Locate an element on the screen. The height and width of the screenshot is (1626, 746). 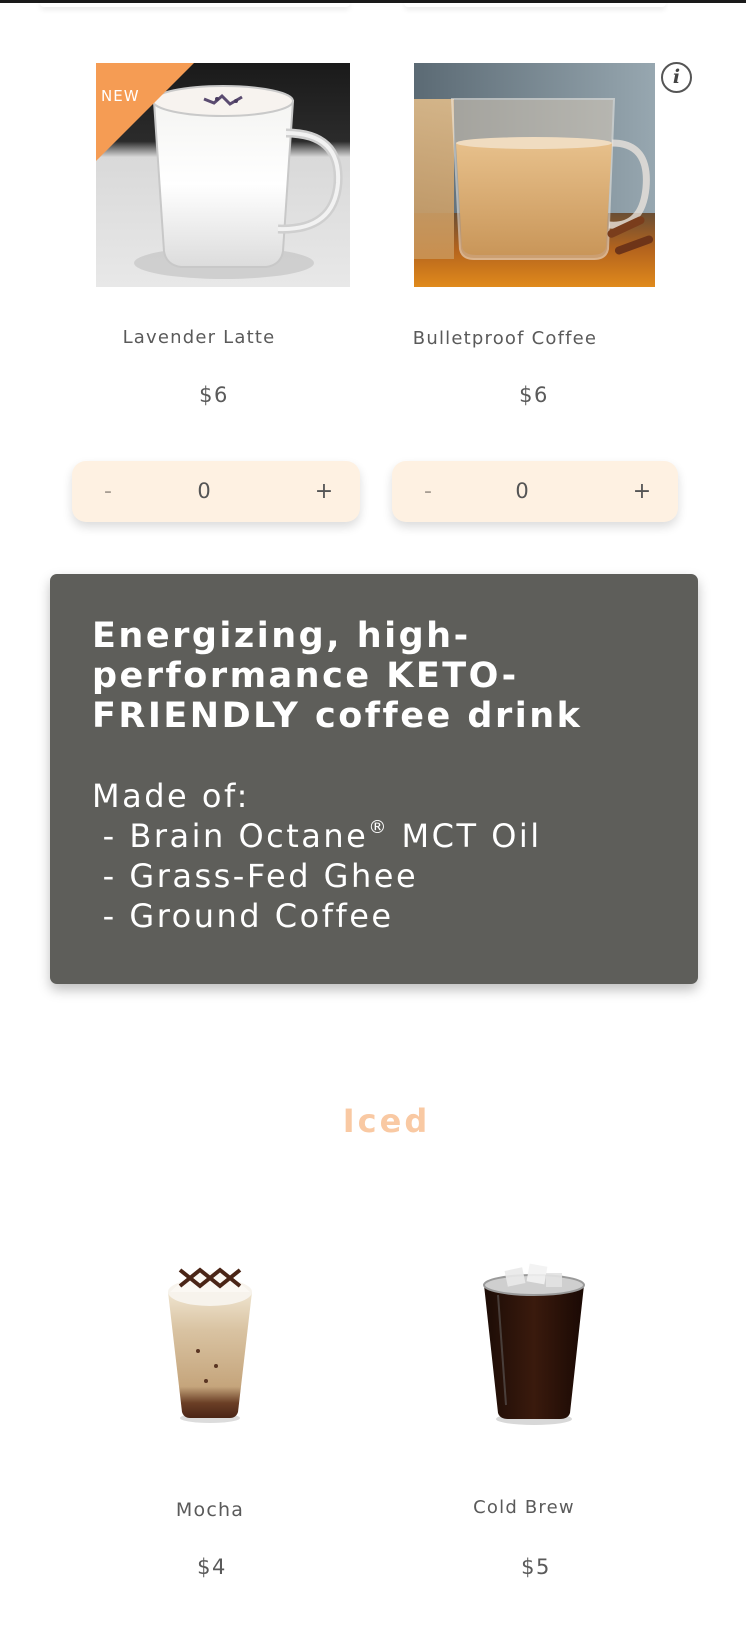
item-name: Cold Brew is located at coordinates (524, 1507).